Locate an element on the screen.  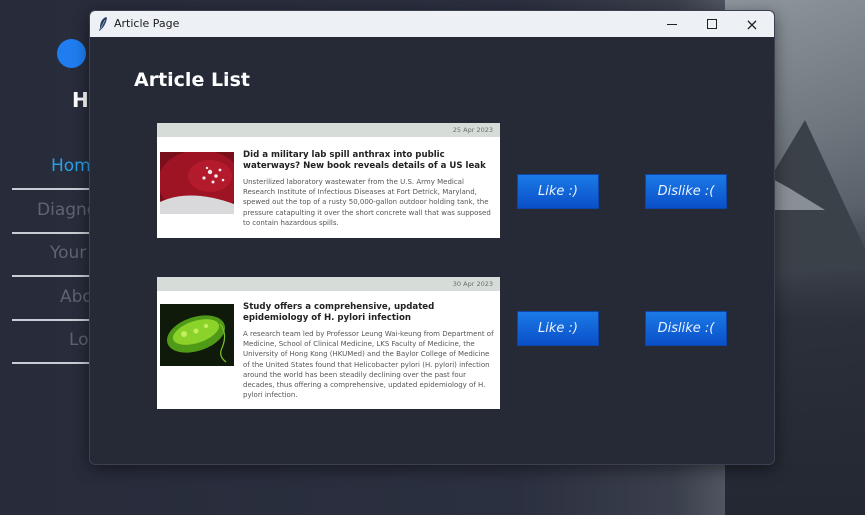
maximize-icon is located at coordinates (712, 24).